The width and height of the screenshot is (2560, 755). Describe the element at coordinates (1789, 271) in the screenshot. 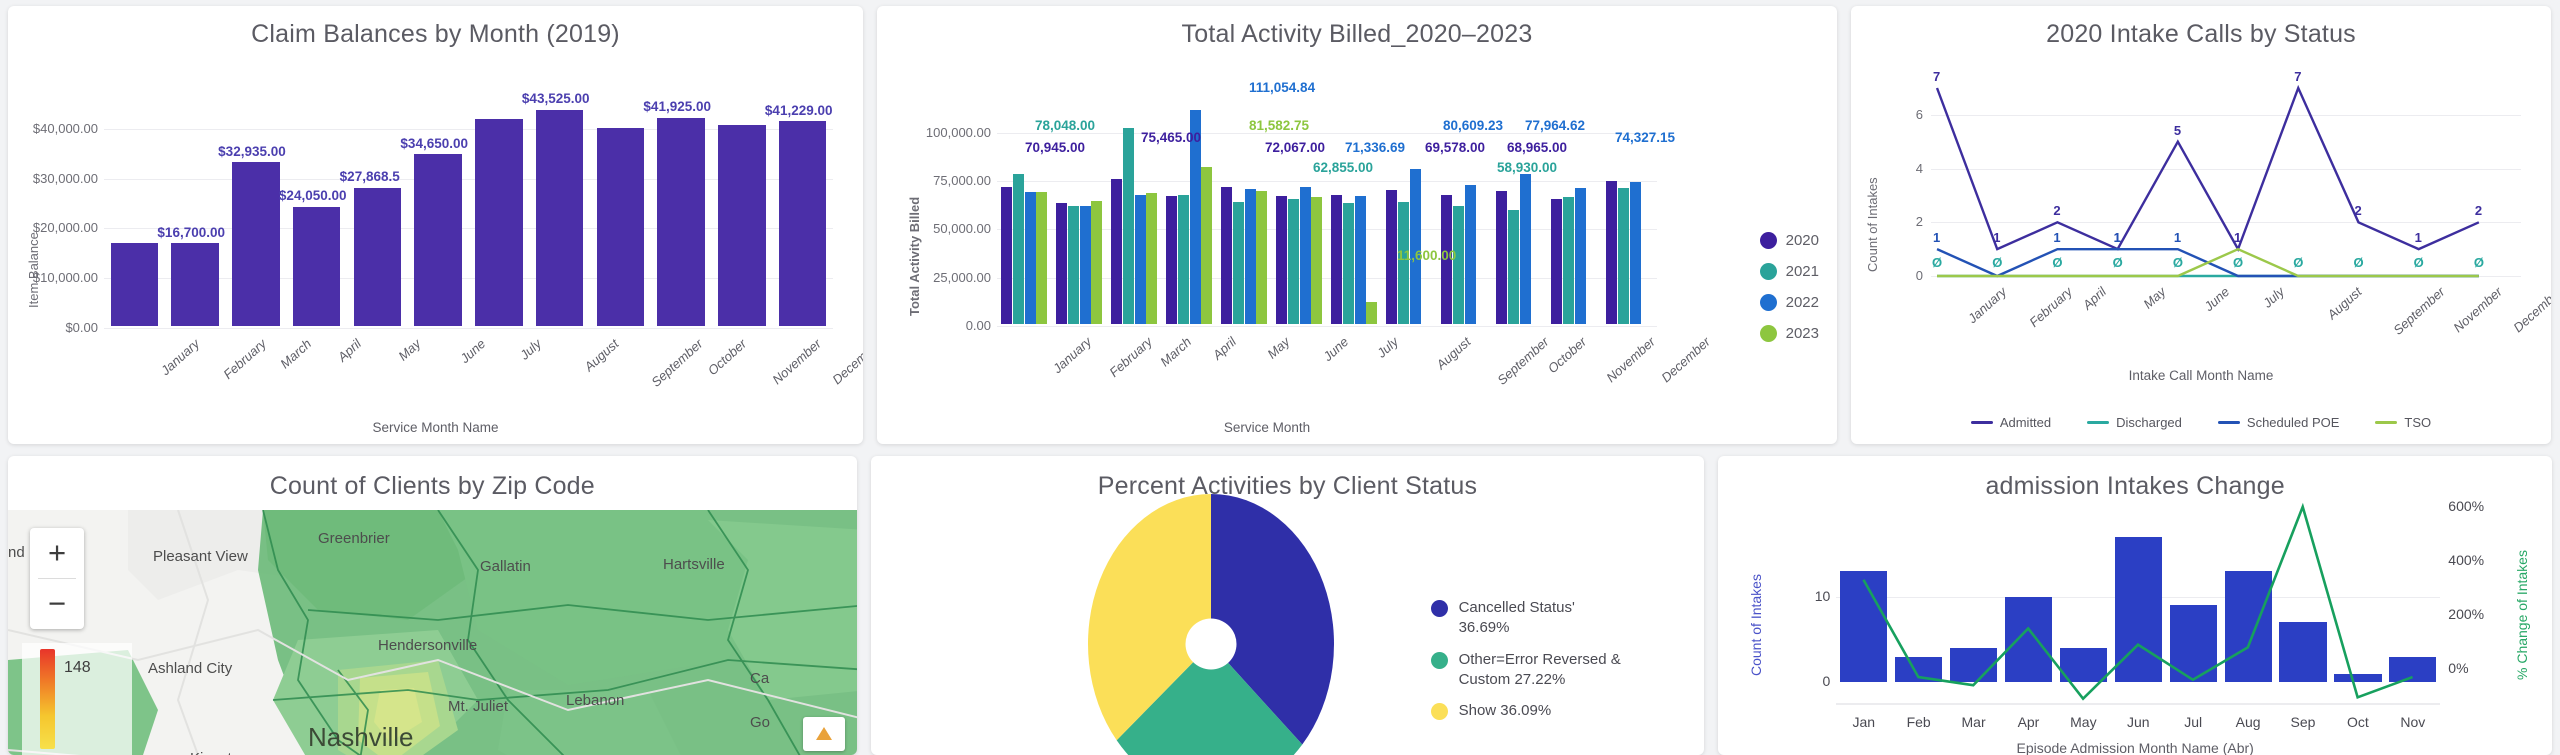

I see `chart2-legend-item: 2021` at that location.